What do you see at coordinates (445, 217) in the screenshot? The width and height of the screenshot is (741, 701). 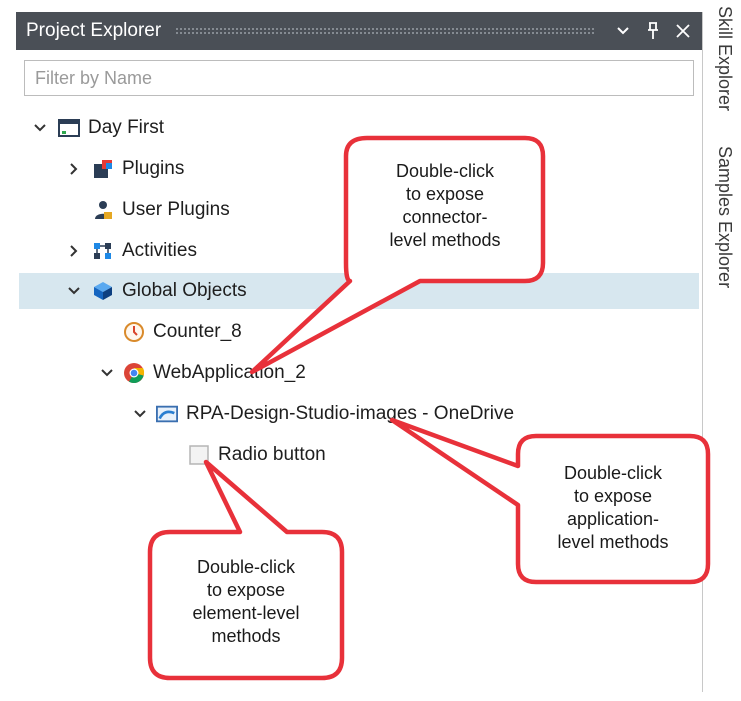 I see `callout-line: connector-` at bounding box center [445, 217].